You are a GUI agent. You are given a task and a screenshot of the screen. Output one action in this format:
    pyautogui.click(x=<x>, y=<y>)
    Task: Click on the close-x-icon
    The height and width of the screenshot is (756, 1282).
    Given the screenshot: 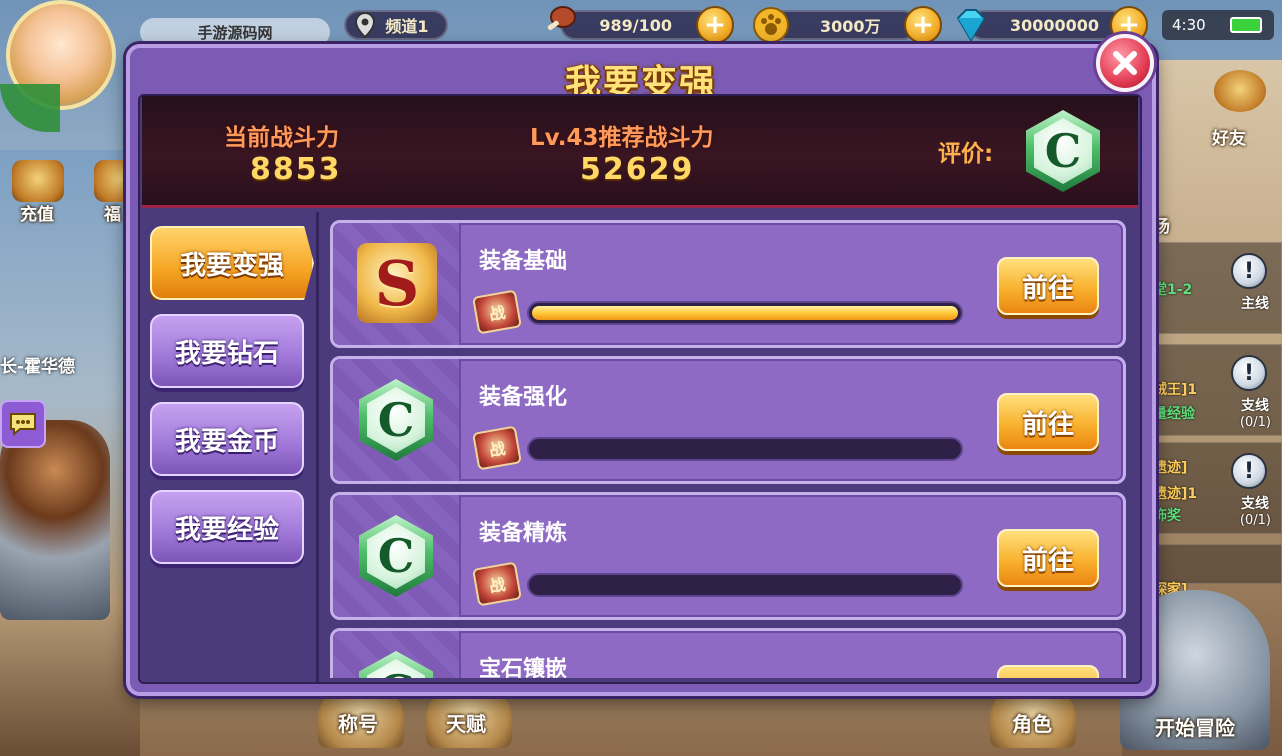 What is the action you would take?
    pyautogui.click(x=1125, y=63)
    